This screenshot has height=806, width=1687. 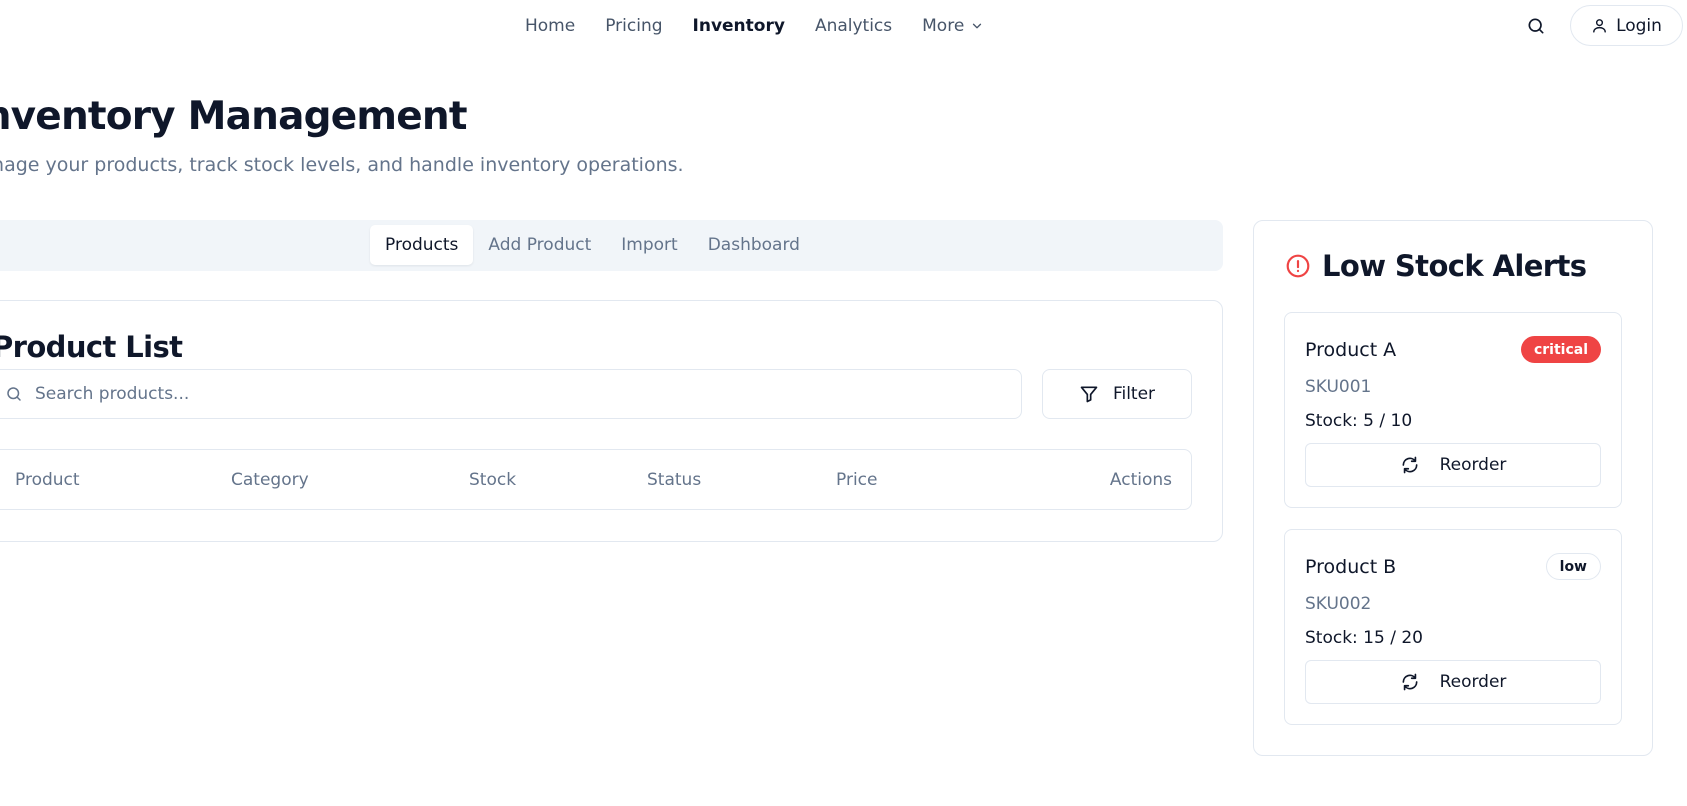 I want to click on login-button: Login, so click(x=1626, y=25).